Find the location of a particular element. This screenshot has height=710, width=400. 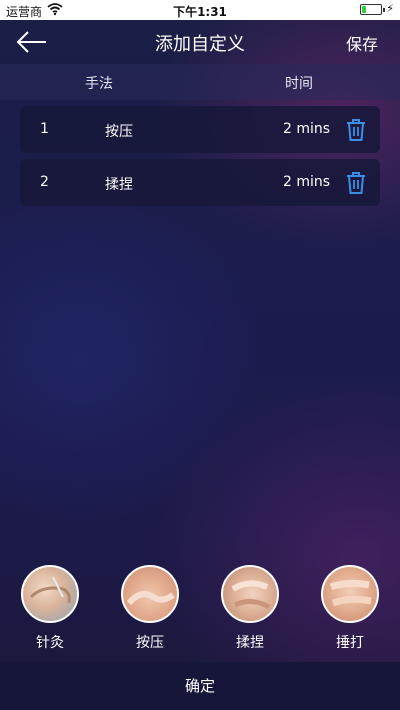

technique-acupuncture: 针灸 is located at coordinates (50, 608).